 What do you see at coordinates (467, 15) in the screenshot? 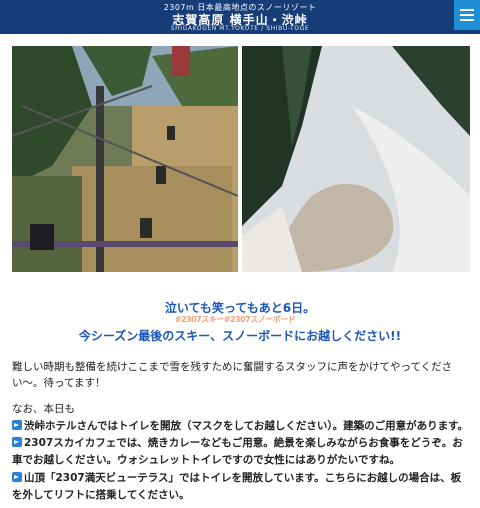
I see `hamburger-menu-icon` at bounding box center [467, 15].